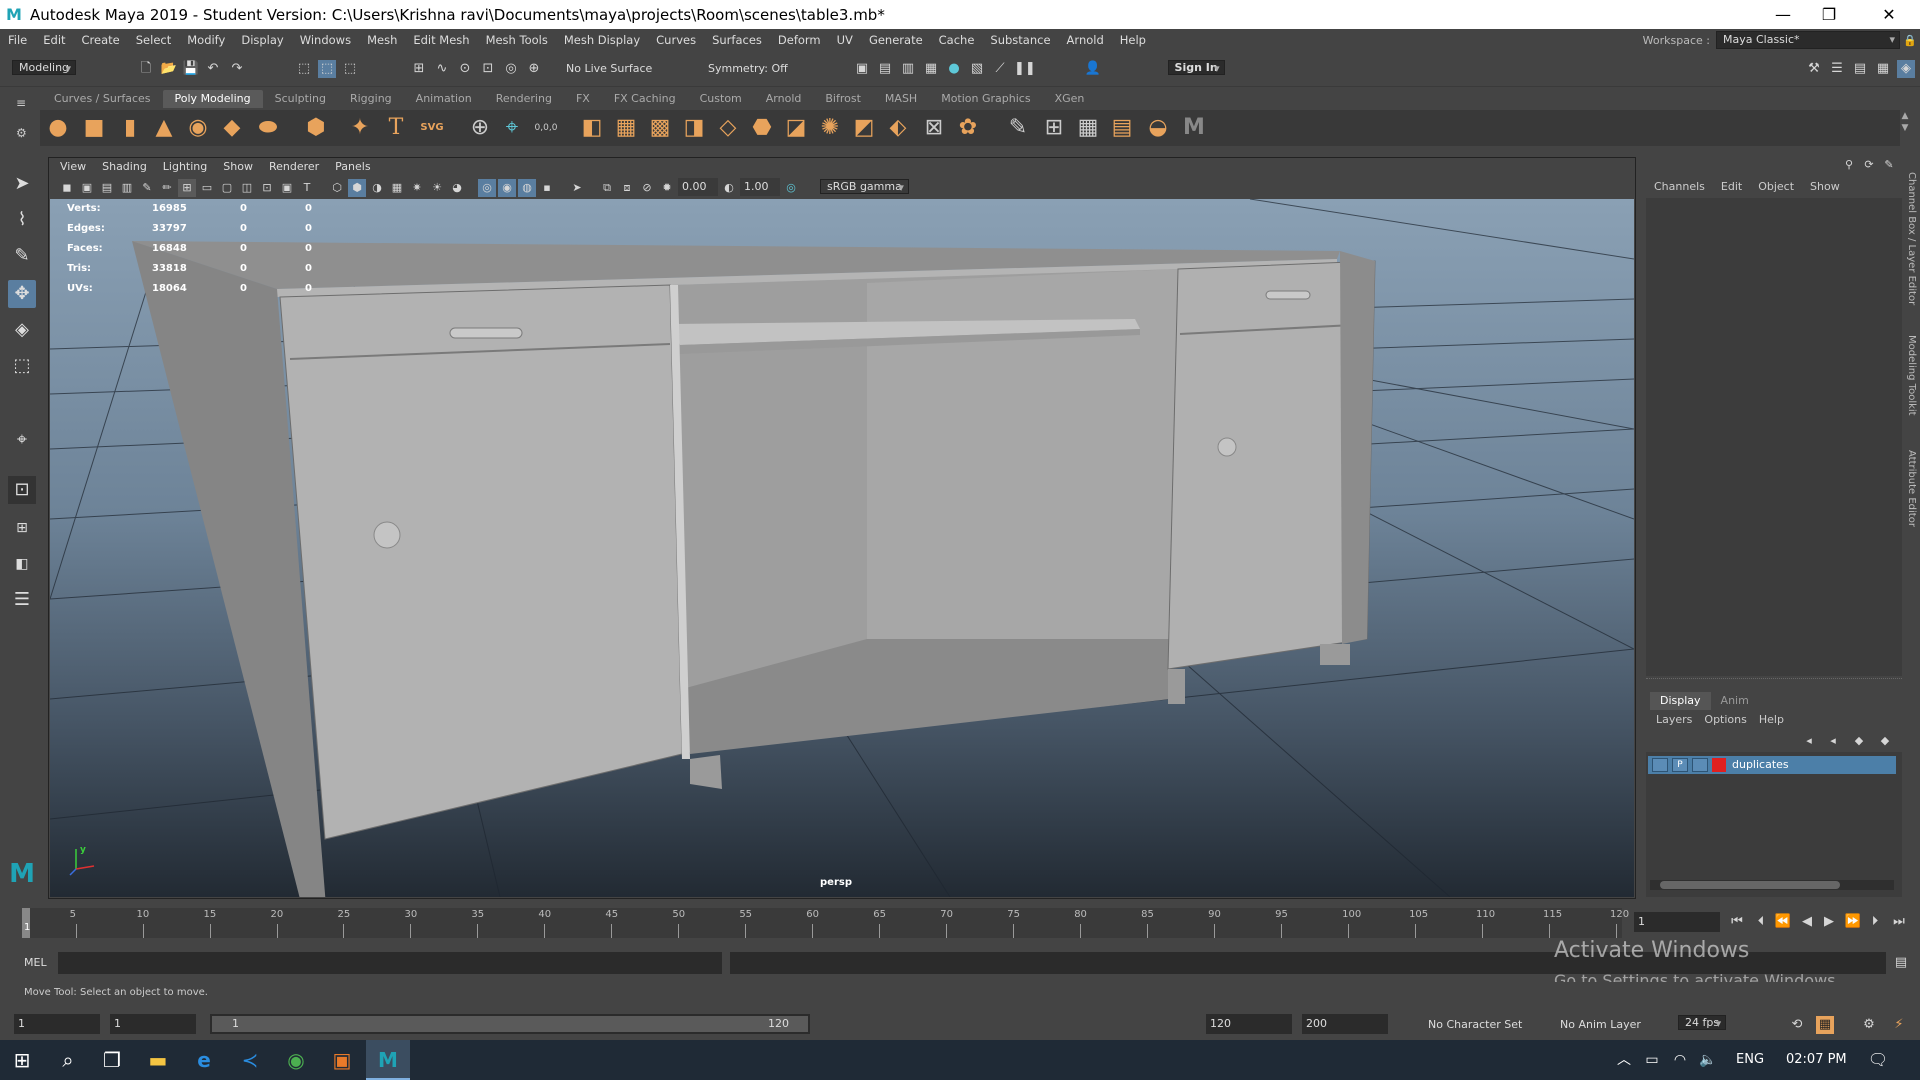  I want to click on super-shape-icon: ✦, so click(360, 128).